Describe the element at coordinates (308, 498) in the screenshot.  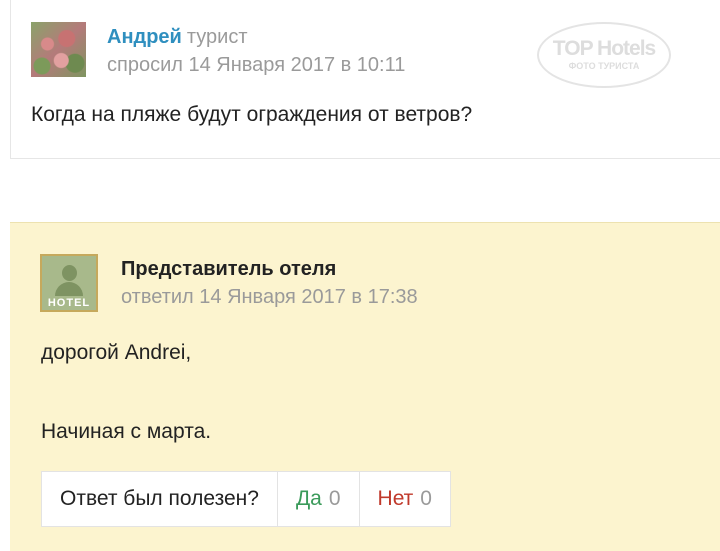
I see `yes-label: Да` at that location.